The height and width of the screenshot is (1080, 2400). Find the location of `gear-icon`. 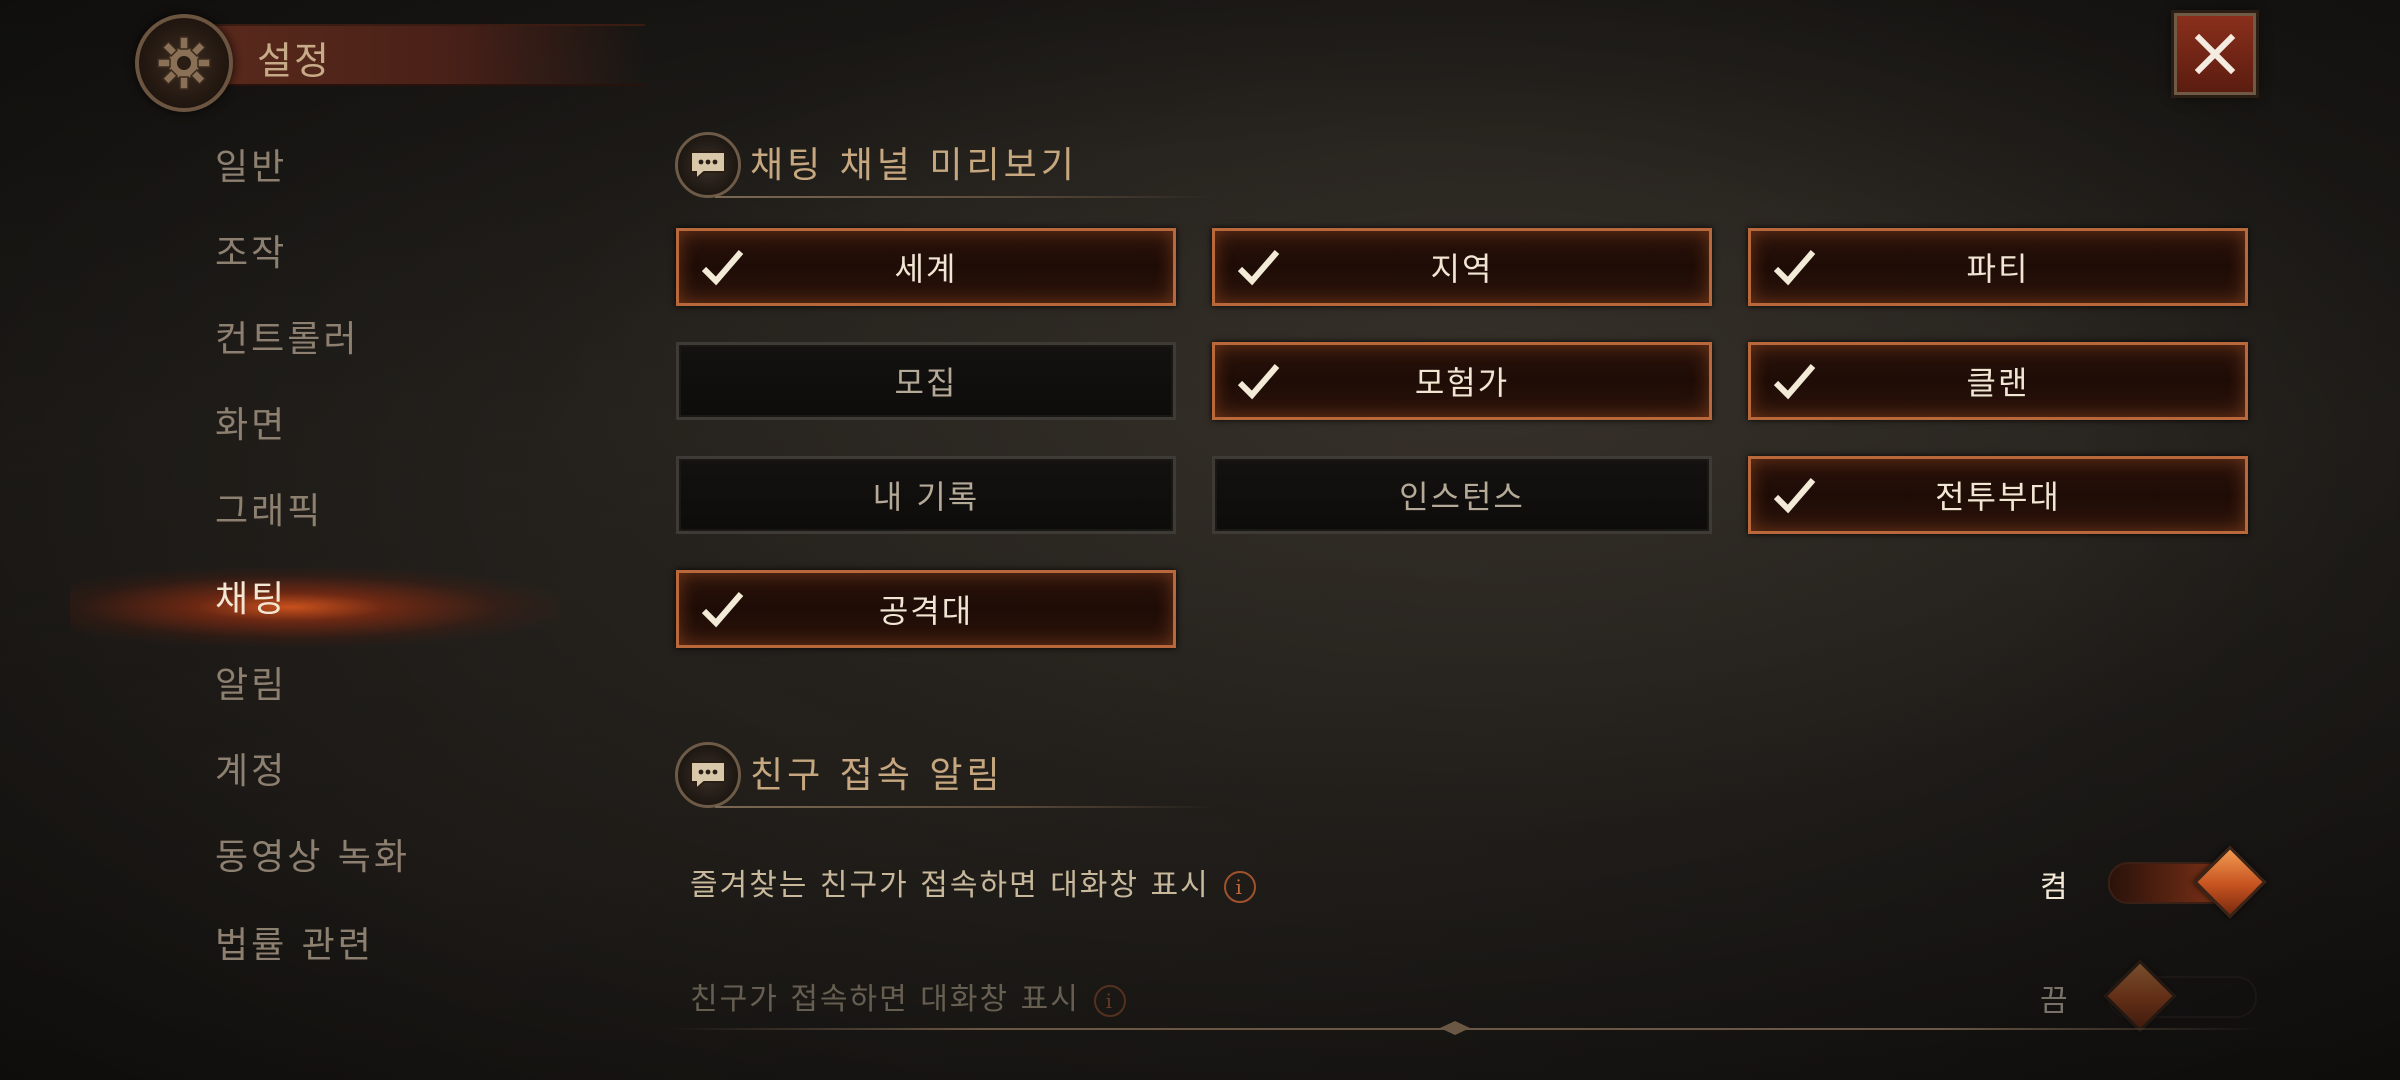

gear-icon is located at coordinates (184, 63).